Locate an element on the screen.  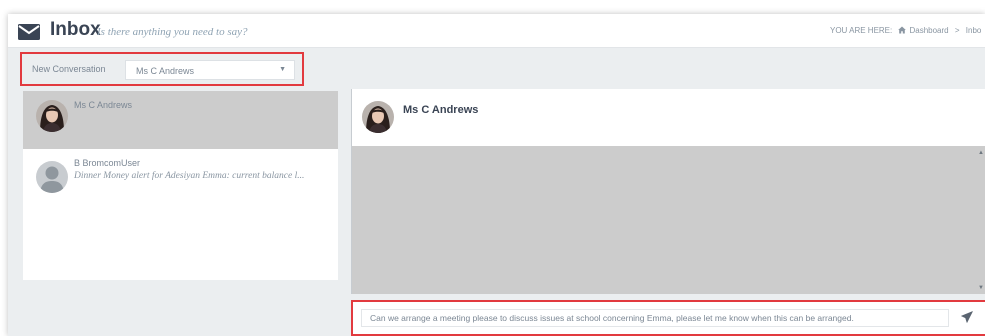
home-icon is located at coordinates (902, 30).